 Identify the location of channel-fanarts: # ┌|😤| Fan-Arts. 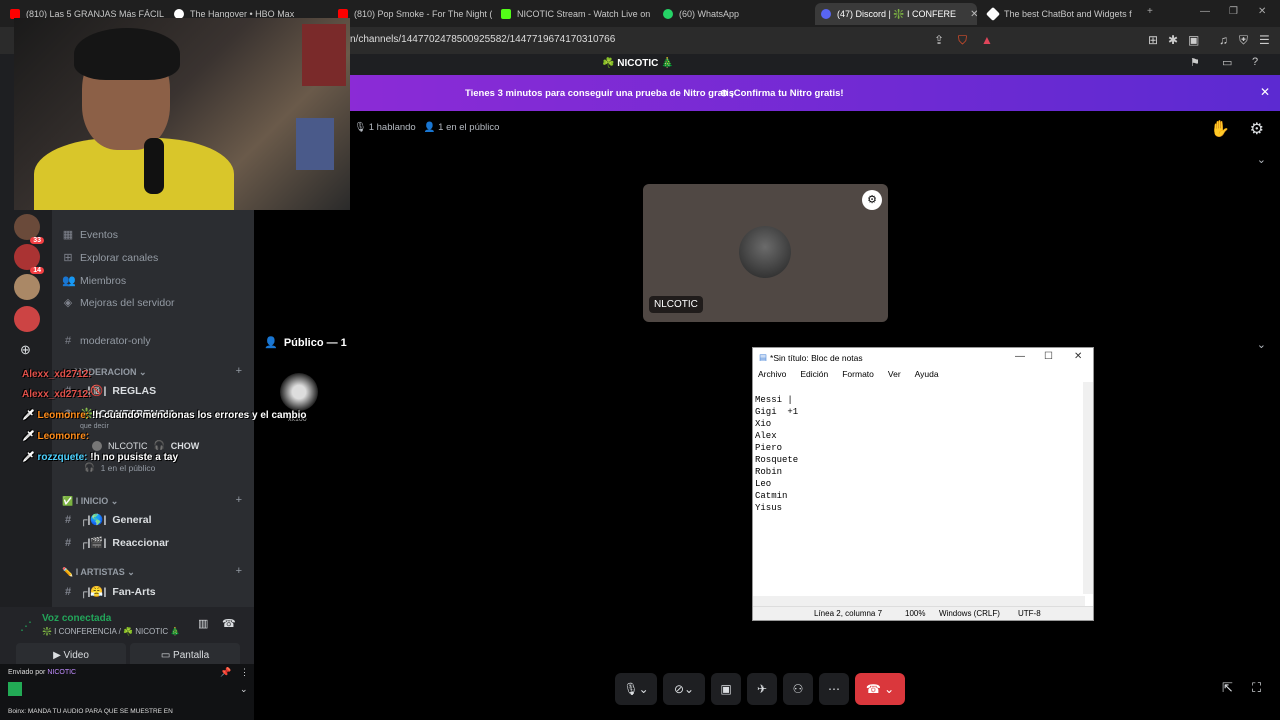
(109, 592).